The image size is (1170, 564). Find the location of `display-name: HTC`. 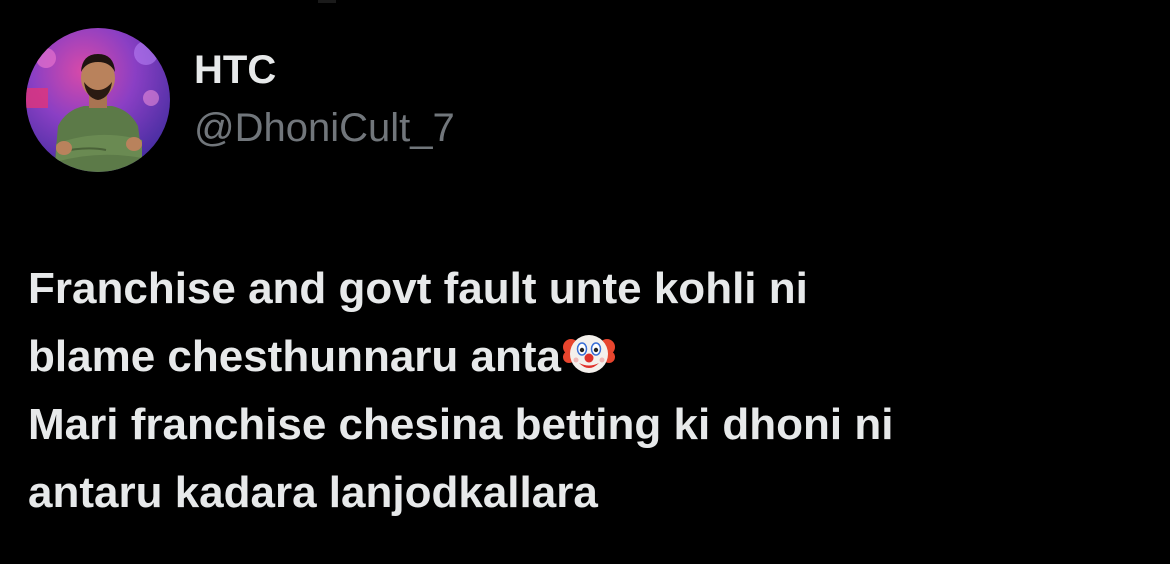

display-name: HTC is located at coordinates (235, 70).